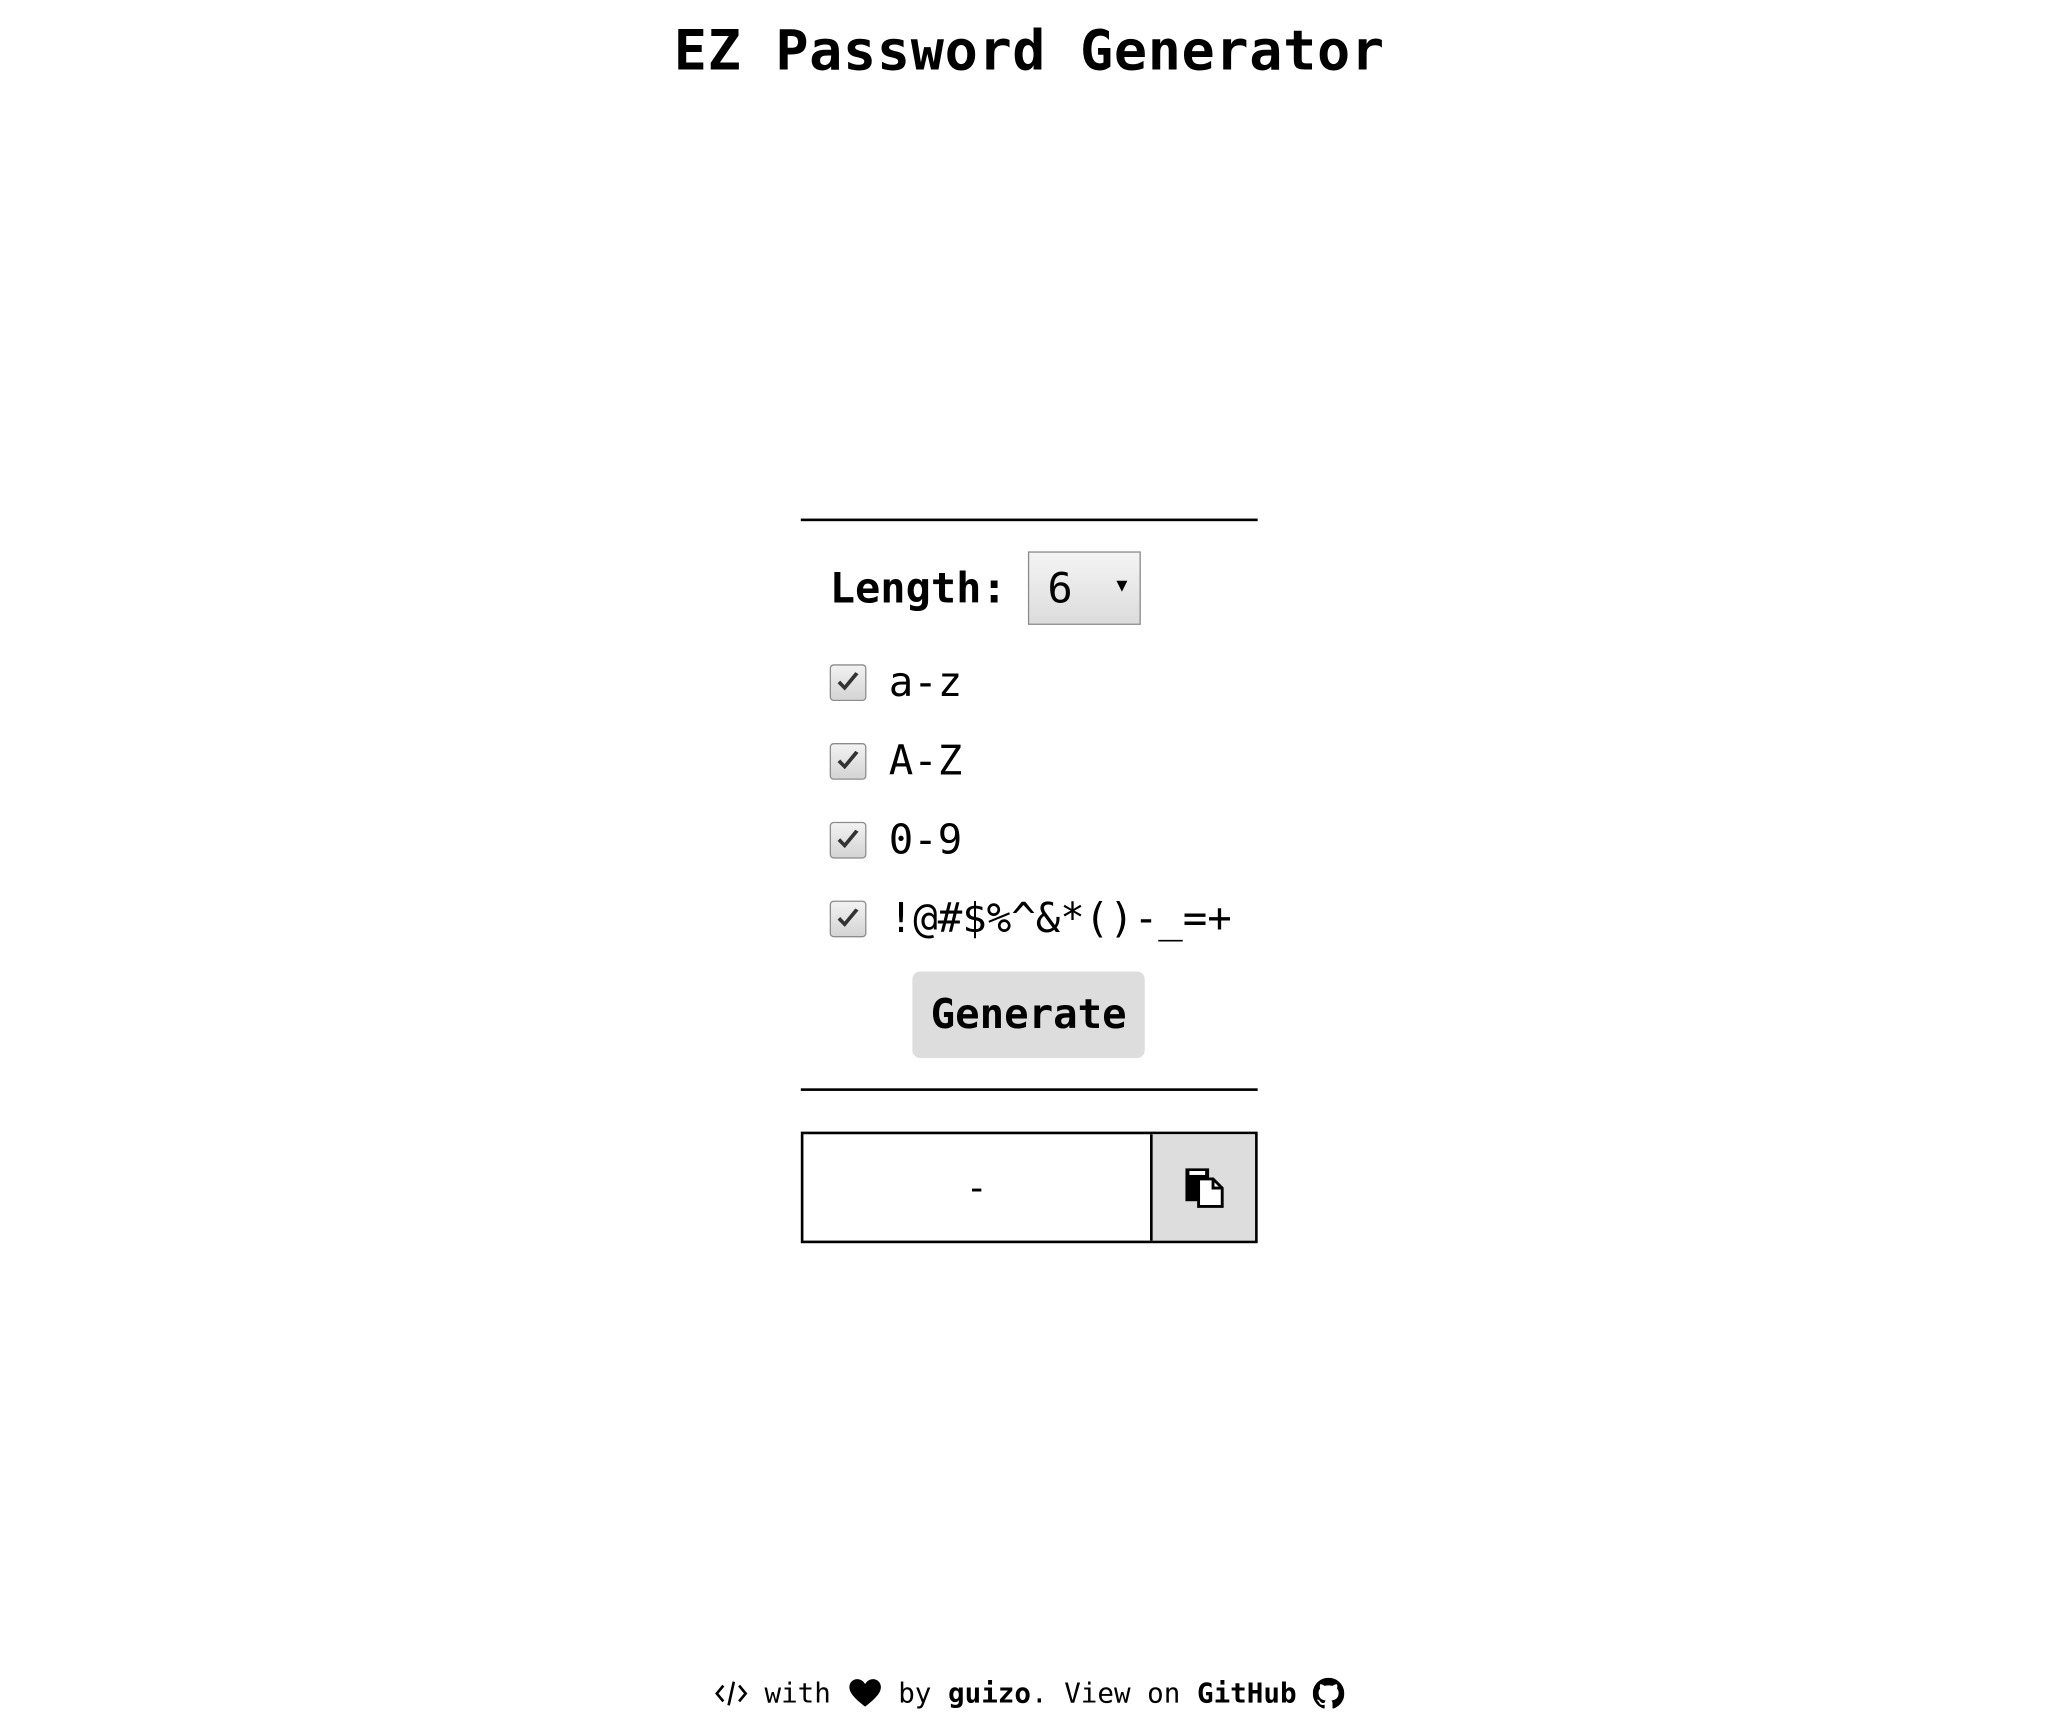  I want to click on copy-button, so click(1203, 1187).